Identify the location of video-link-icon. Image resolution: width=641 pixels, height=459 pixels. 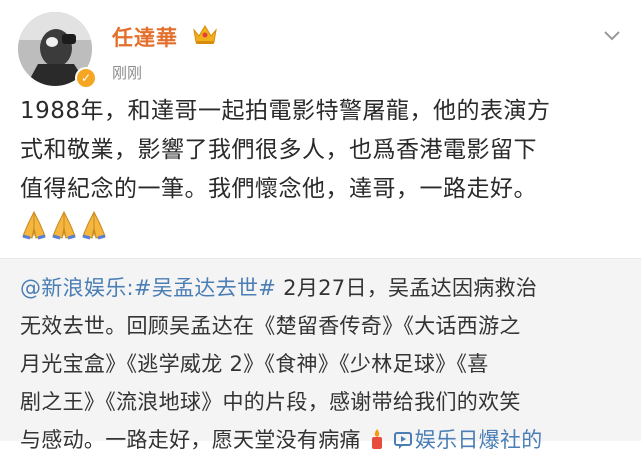
(404, 440).